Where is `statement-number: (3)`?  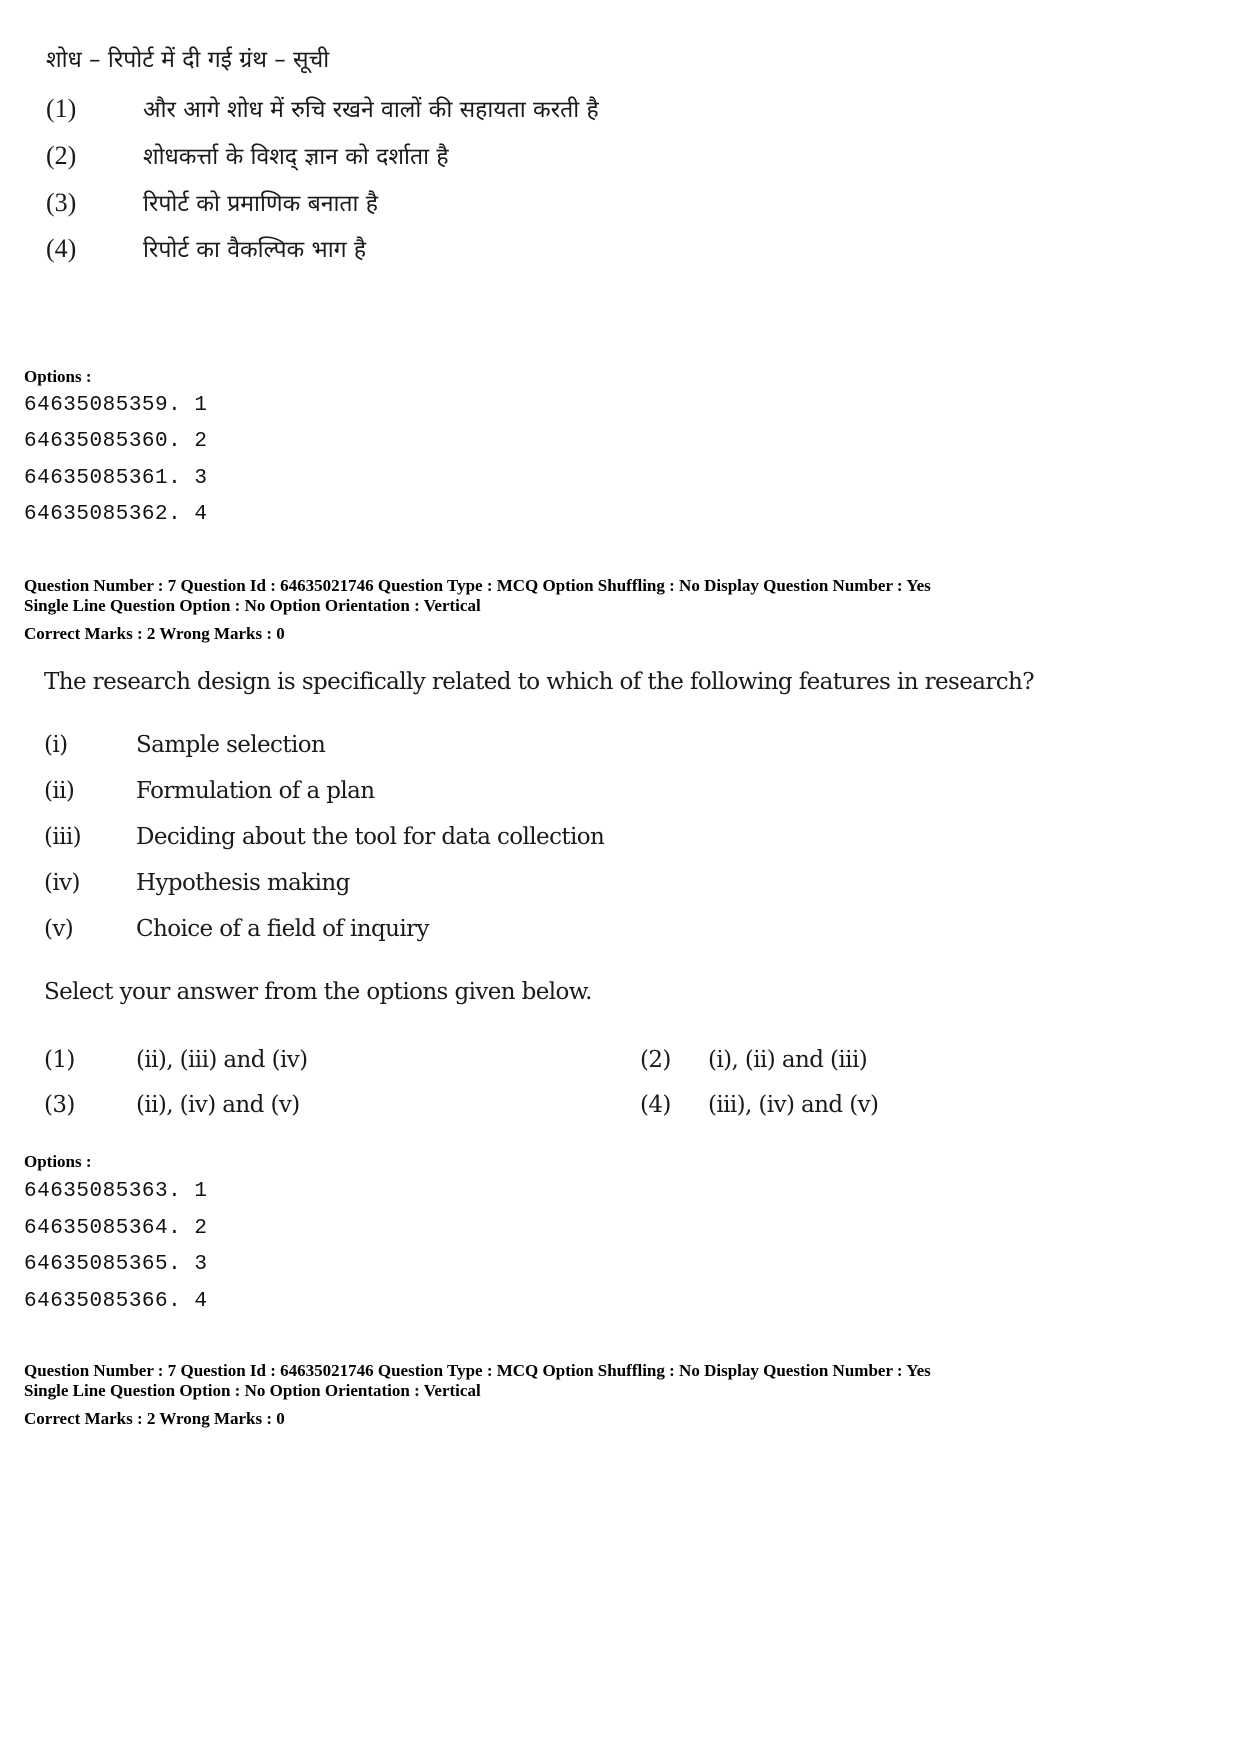 statement-number: (3) is located at coordinates (61, 202).